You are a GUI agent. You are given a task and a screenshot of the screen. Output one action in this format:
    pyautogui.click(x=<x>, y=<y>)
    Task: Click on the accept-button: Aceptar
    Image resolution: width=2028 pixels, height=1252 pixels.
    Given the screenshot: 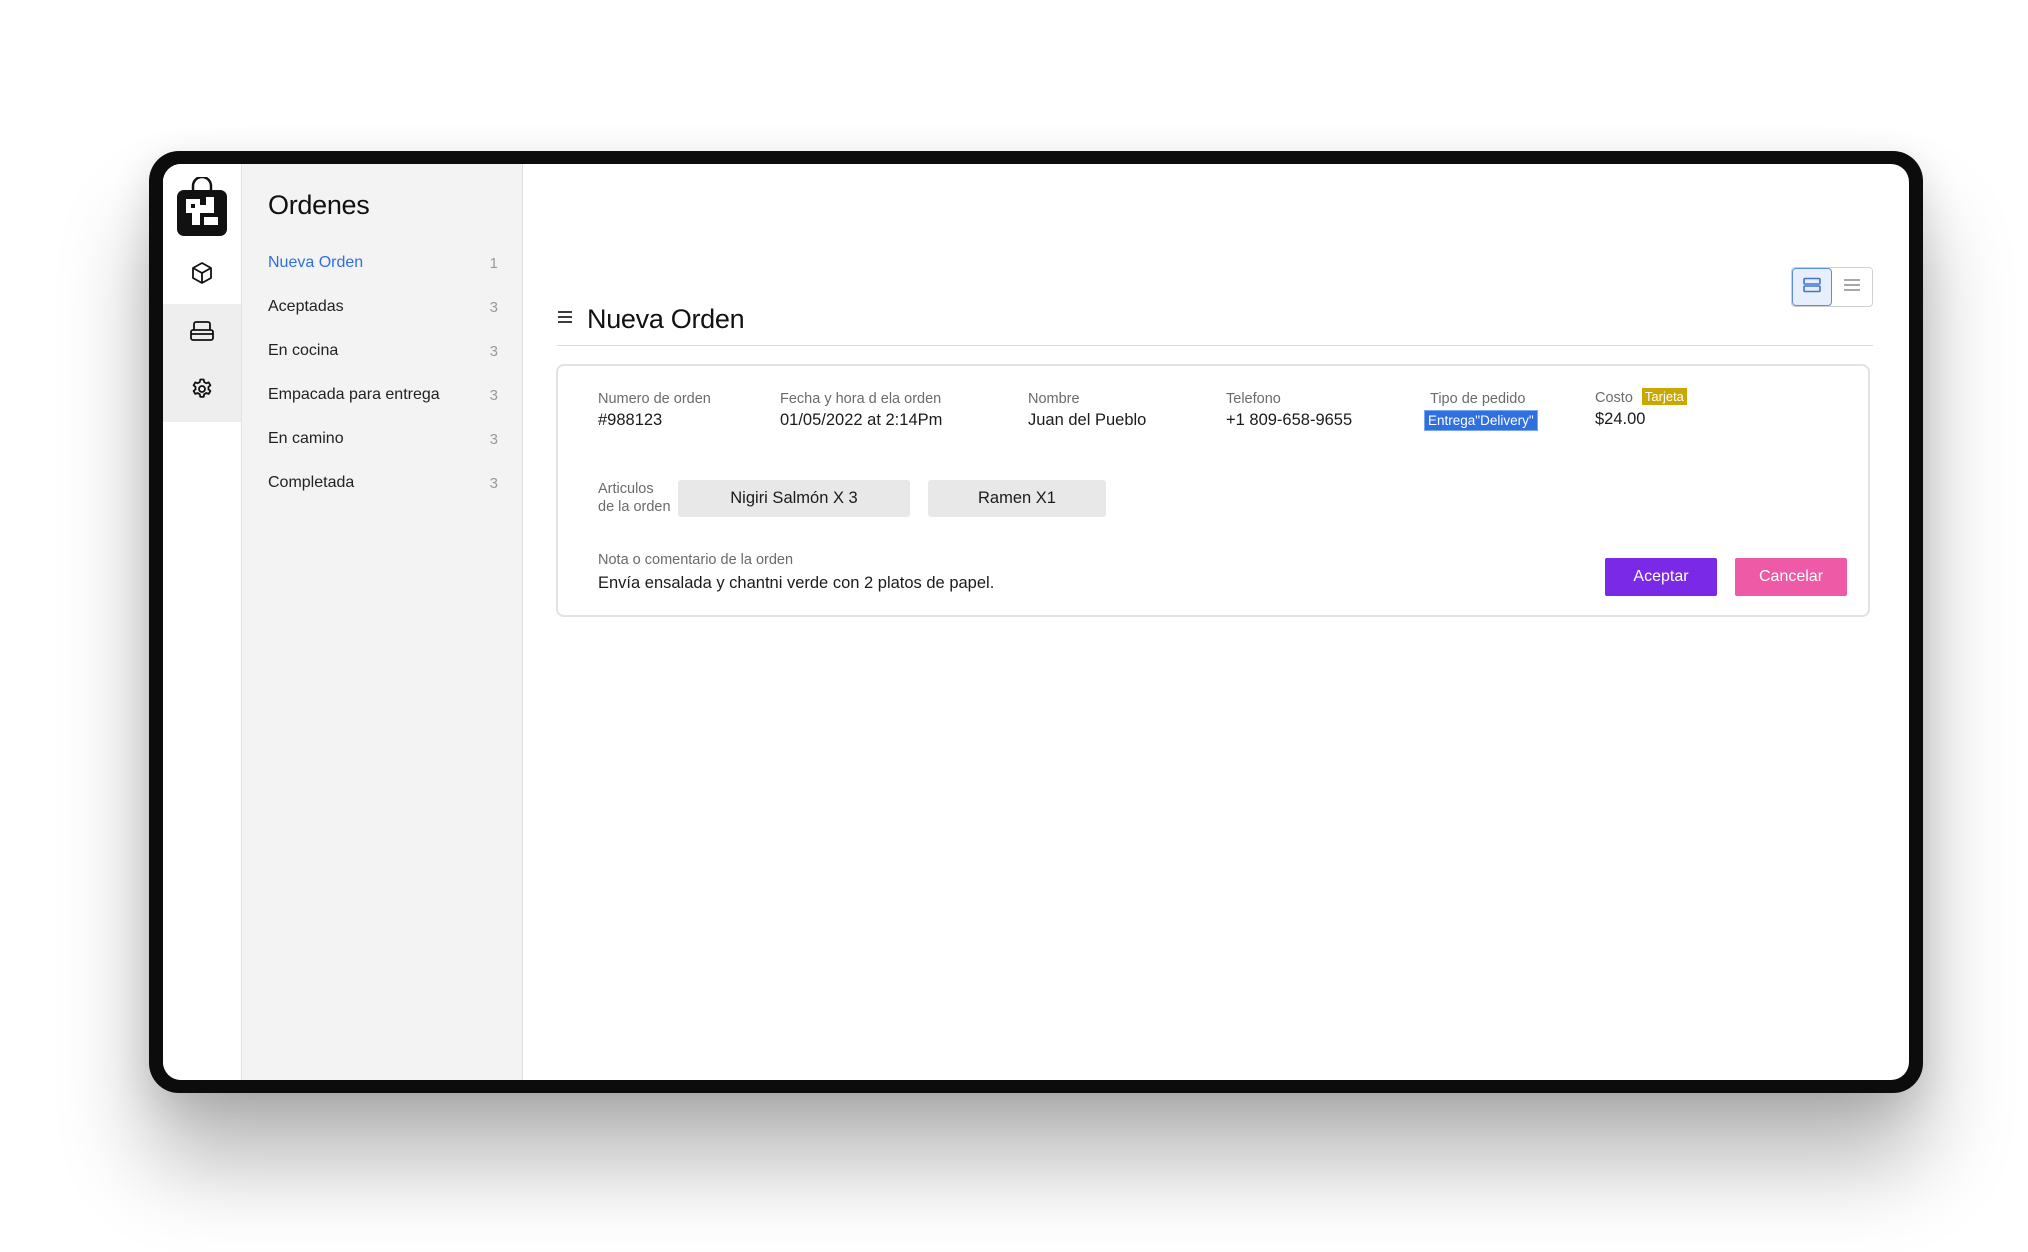 What is the action you would take?
    pyautogui.click(x=1661, y=577)
    